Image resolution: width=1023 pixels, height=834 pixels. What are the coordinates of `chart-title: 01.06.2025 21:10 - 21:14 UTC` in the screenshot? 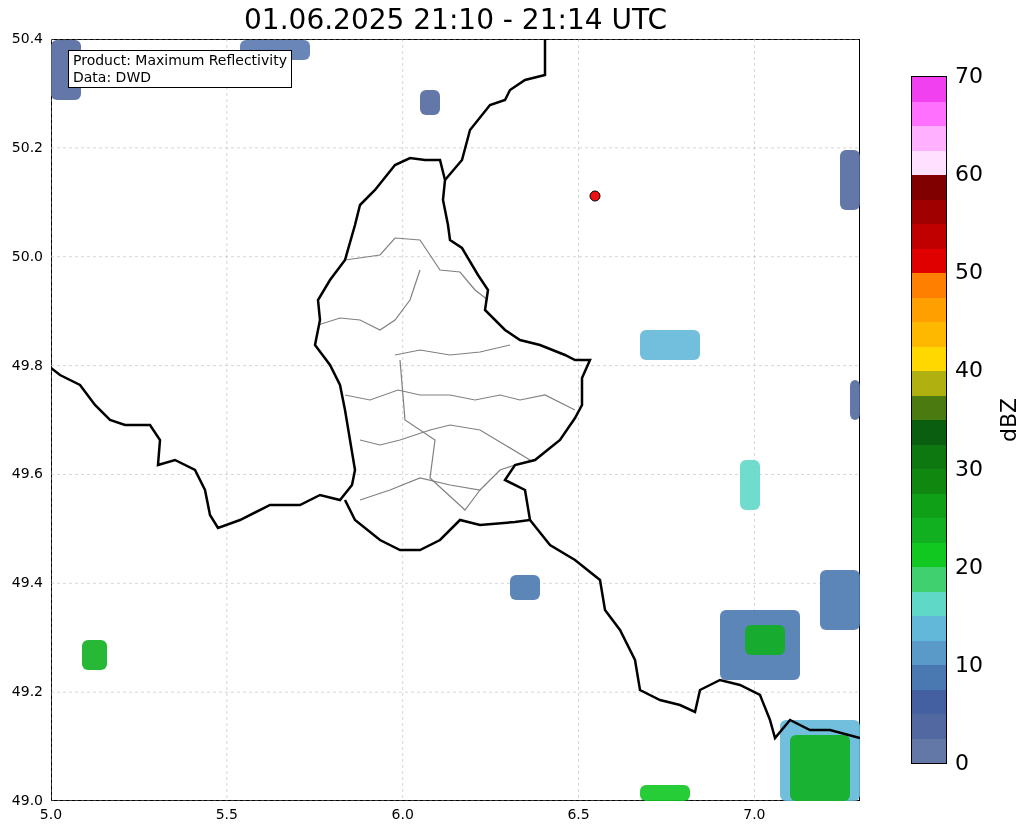 It's located at (455, 19).